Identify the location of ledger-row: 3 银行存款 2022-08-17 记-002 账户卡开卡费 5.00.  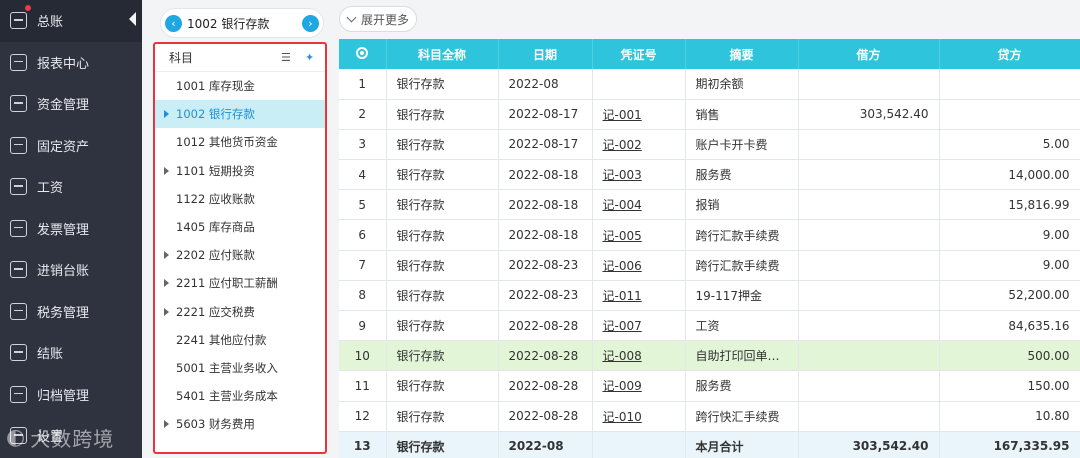
(709, 145).